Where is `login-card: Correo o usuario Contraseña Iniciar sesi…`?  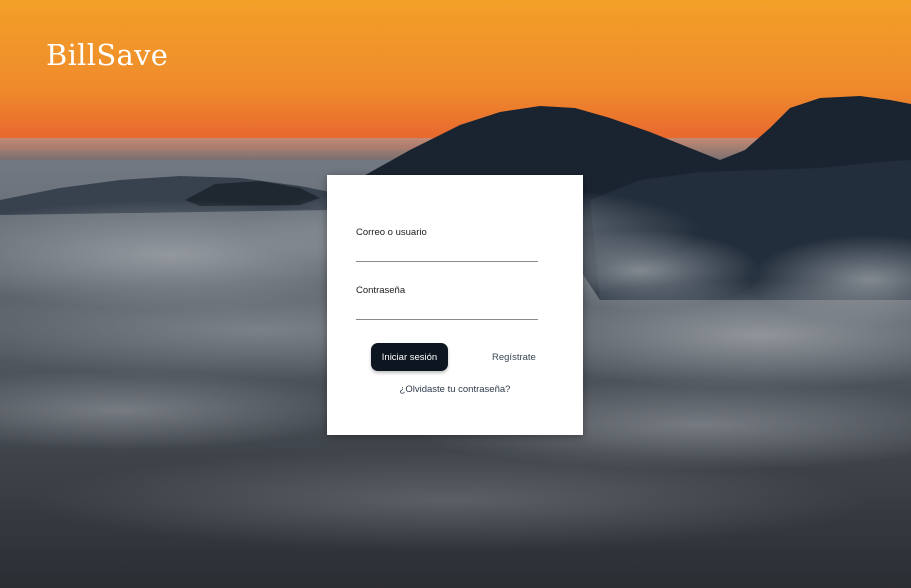 login-card: Correo o usuario Contraseña Iniciar sesi… is located at coordinates (455, 305).